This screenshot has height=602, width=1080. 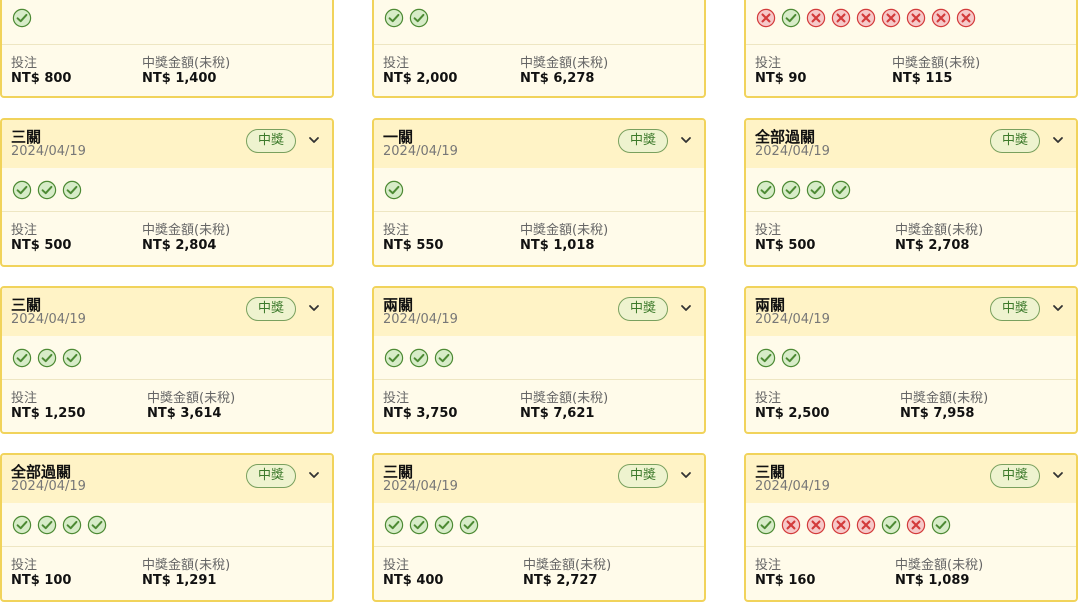 I want to click on payout-value: NT$ 1,400, so click(x=179, y=78).